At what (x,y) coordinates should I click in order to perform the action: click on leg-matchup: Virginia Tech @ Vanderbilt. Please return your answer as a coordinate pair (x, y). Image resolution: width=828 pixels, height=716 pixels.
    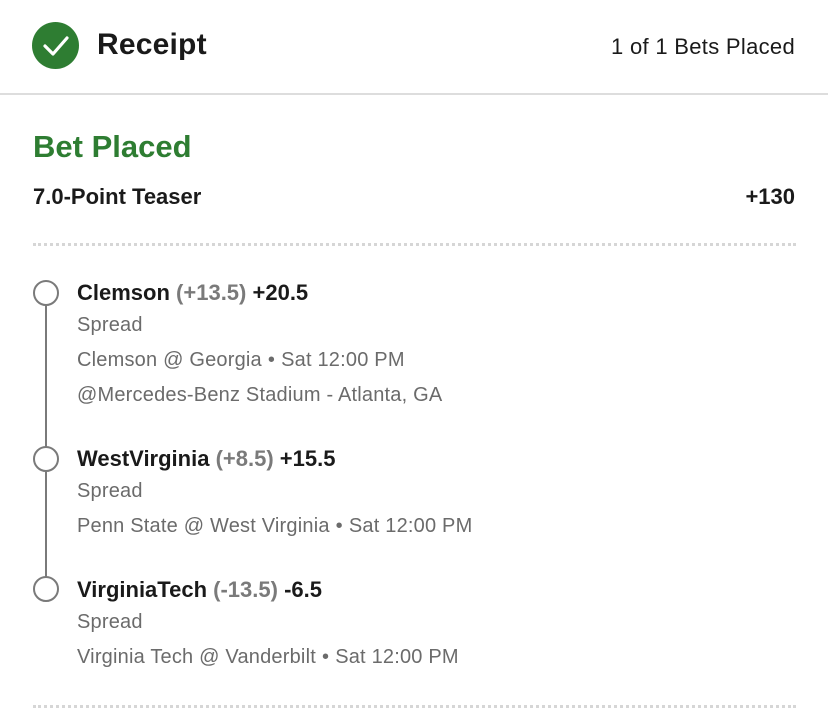
    Looking at the image, I should click on (196, 657).